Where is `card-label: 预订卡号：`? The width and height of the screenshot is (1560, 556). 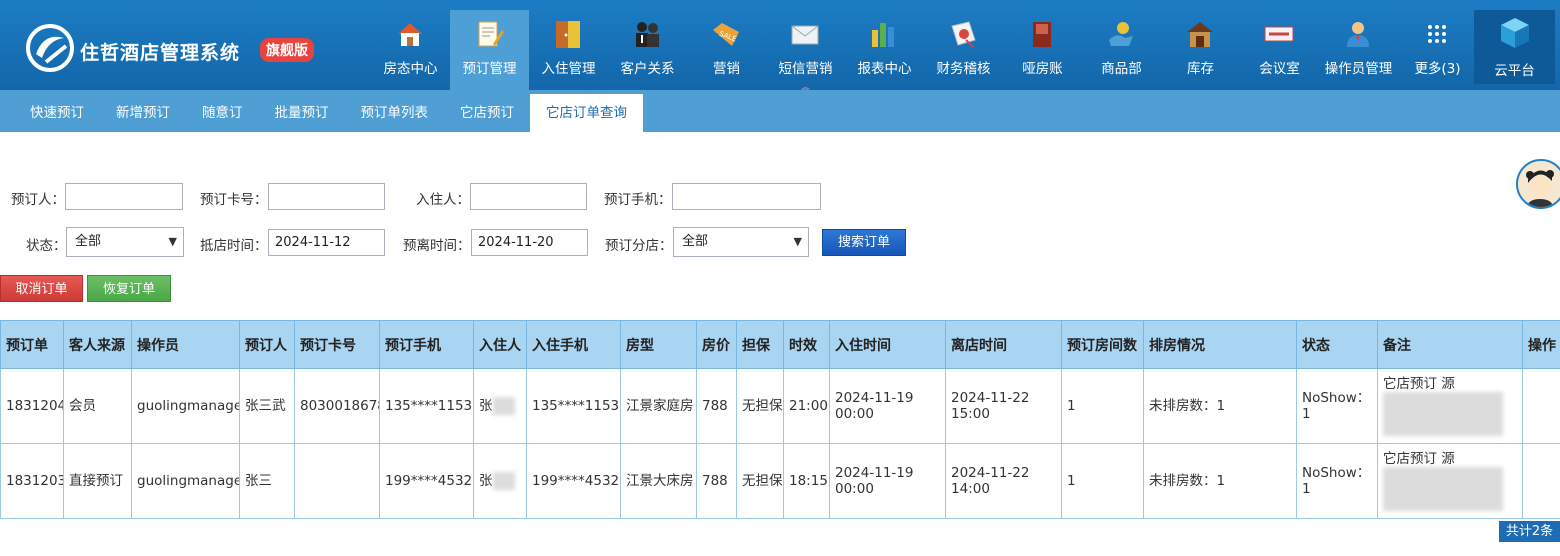
card-label: 预订卡号： is located at coordinates (234, 200).